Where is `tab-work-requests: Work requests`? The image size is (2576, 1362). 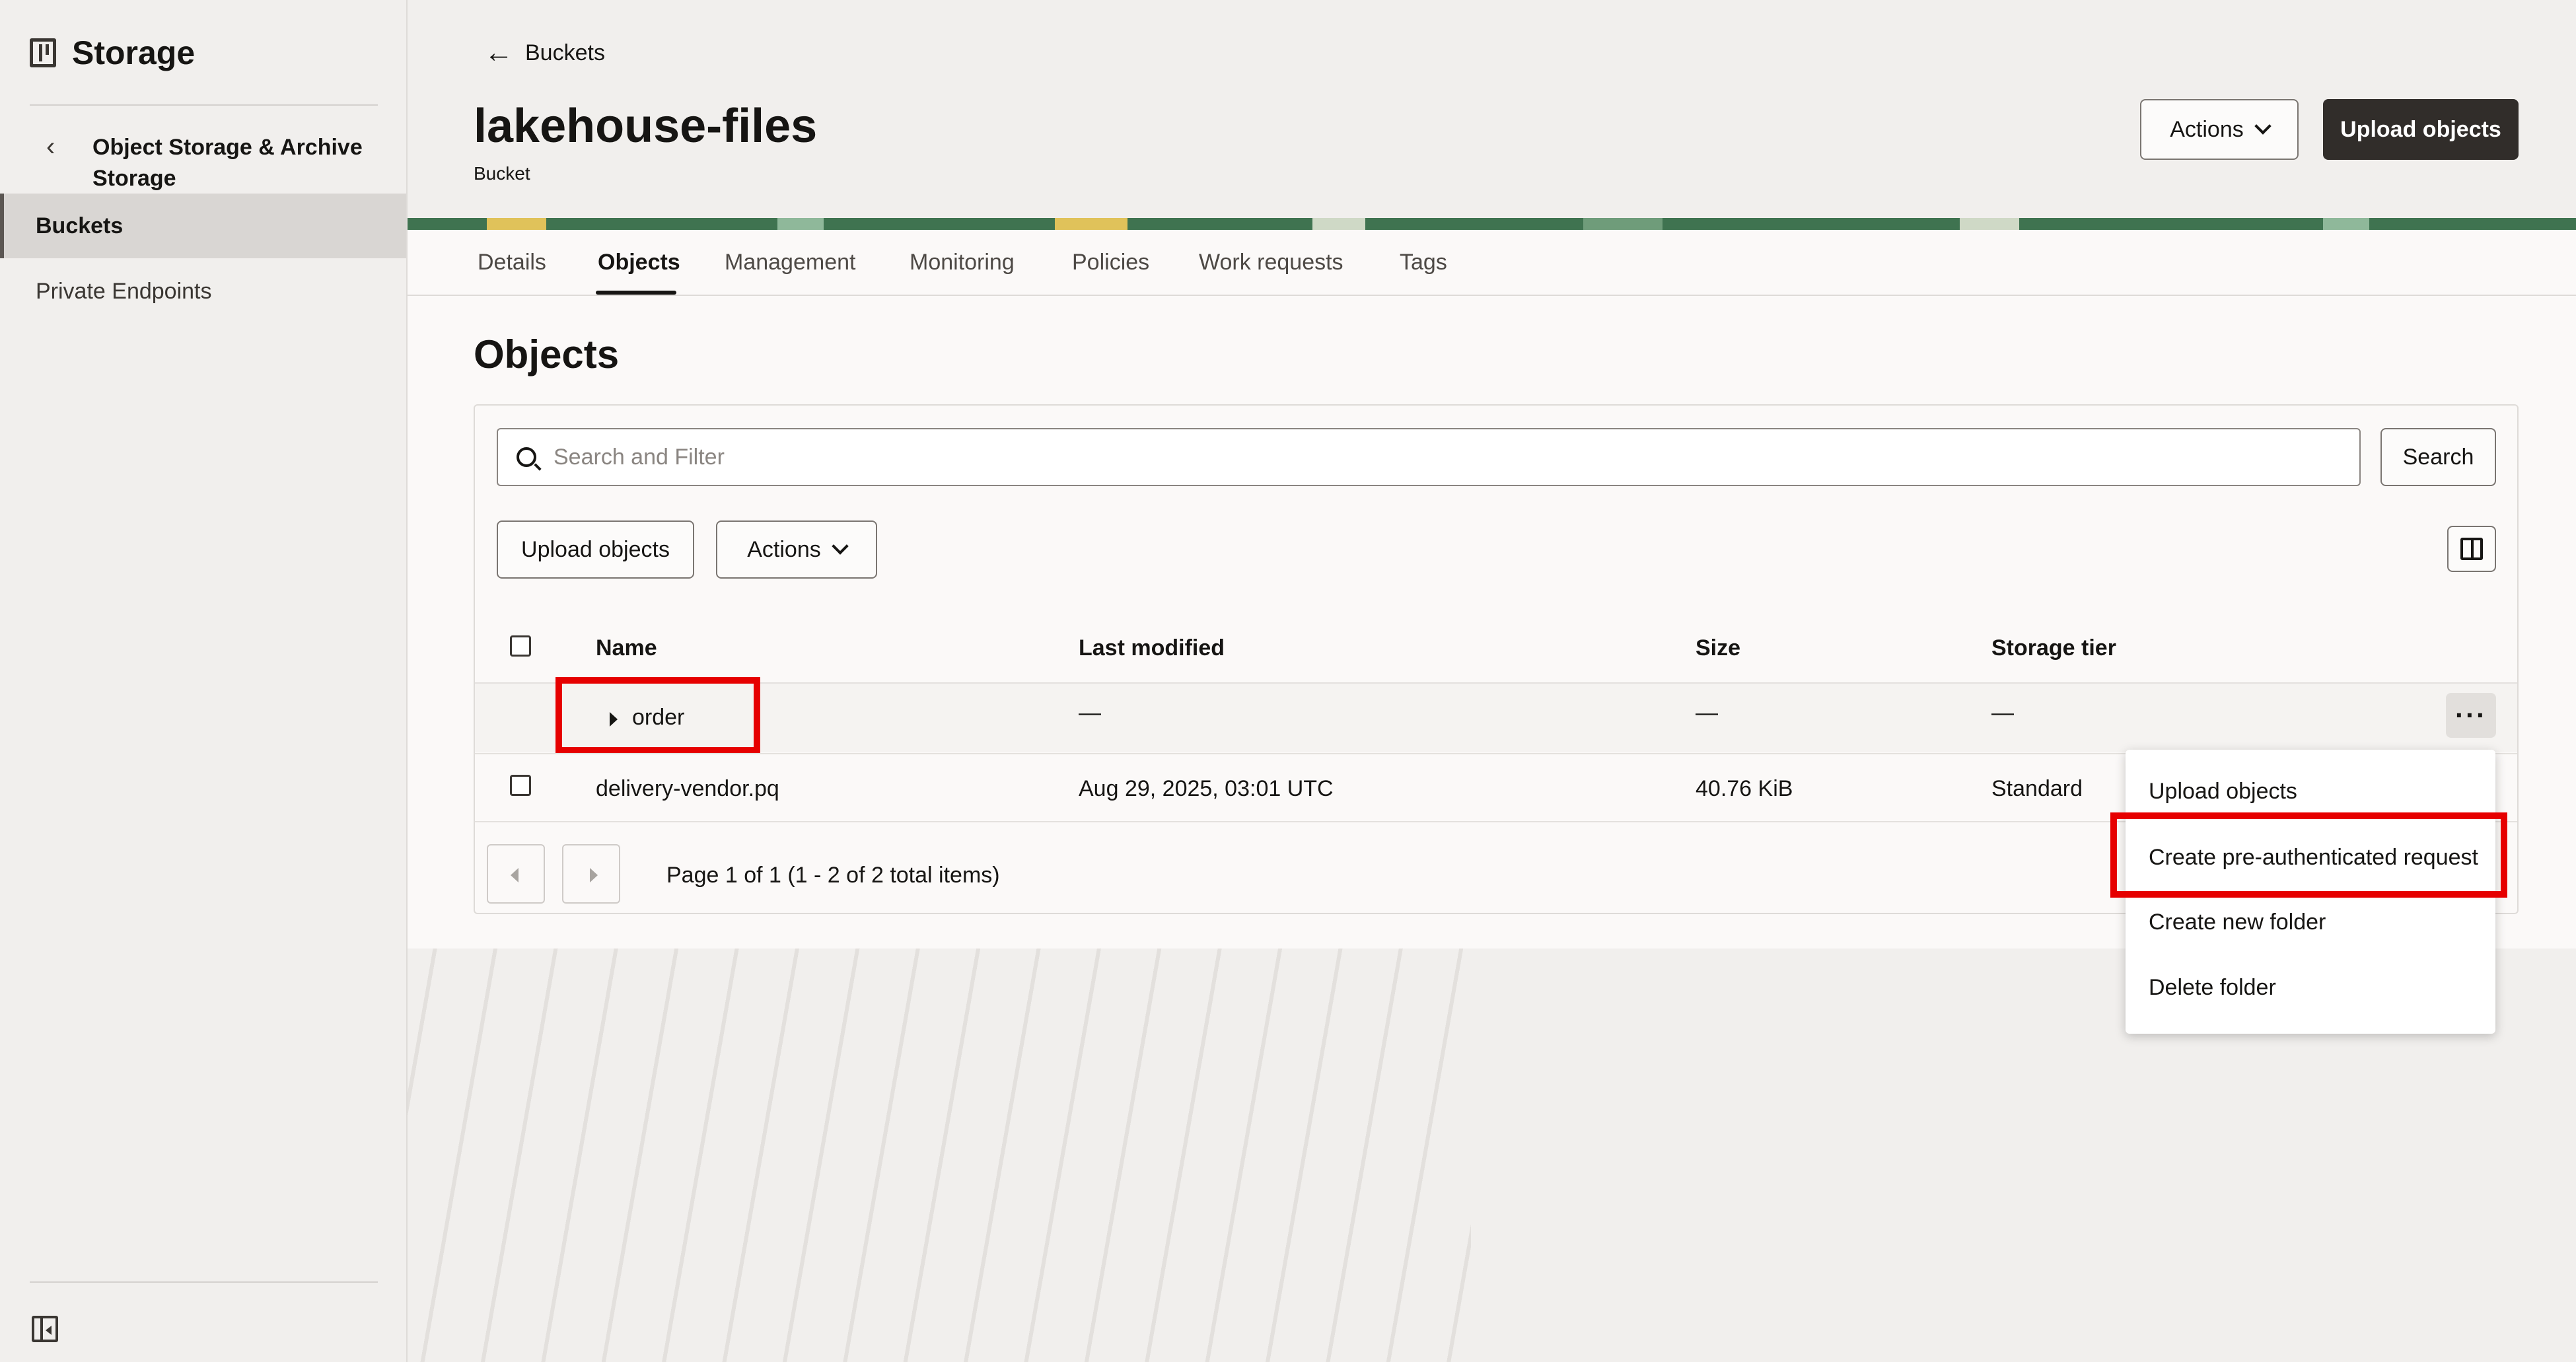
tab-work-requests: Work requests is located at coordinates (1271, 262).